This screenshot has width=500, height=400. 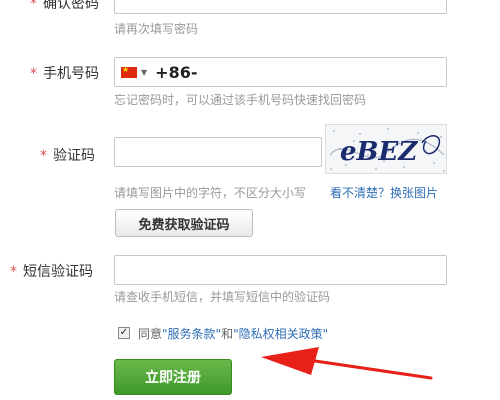 I want to click on country-code: +86-, so click(x=176, y=72).